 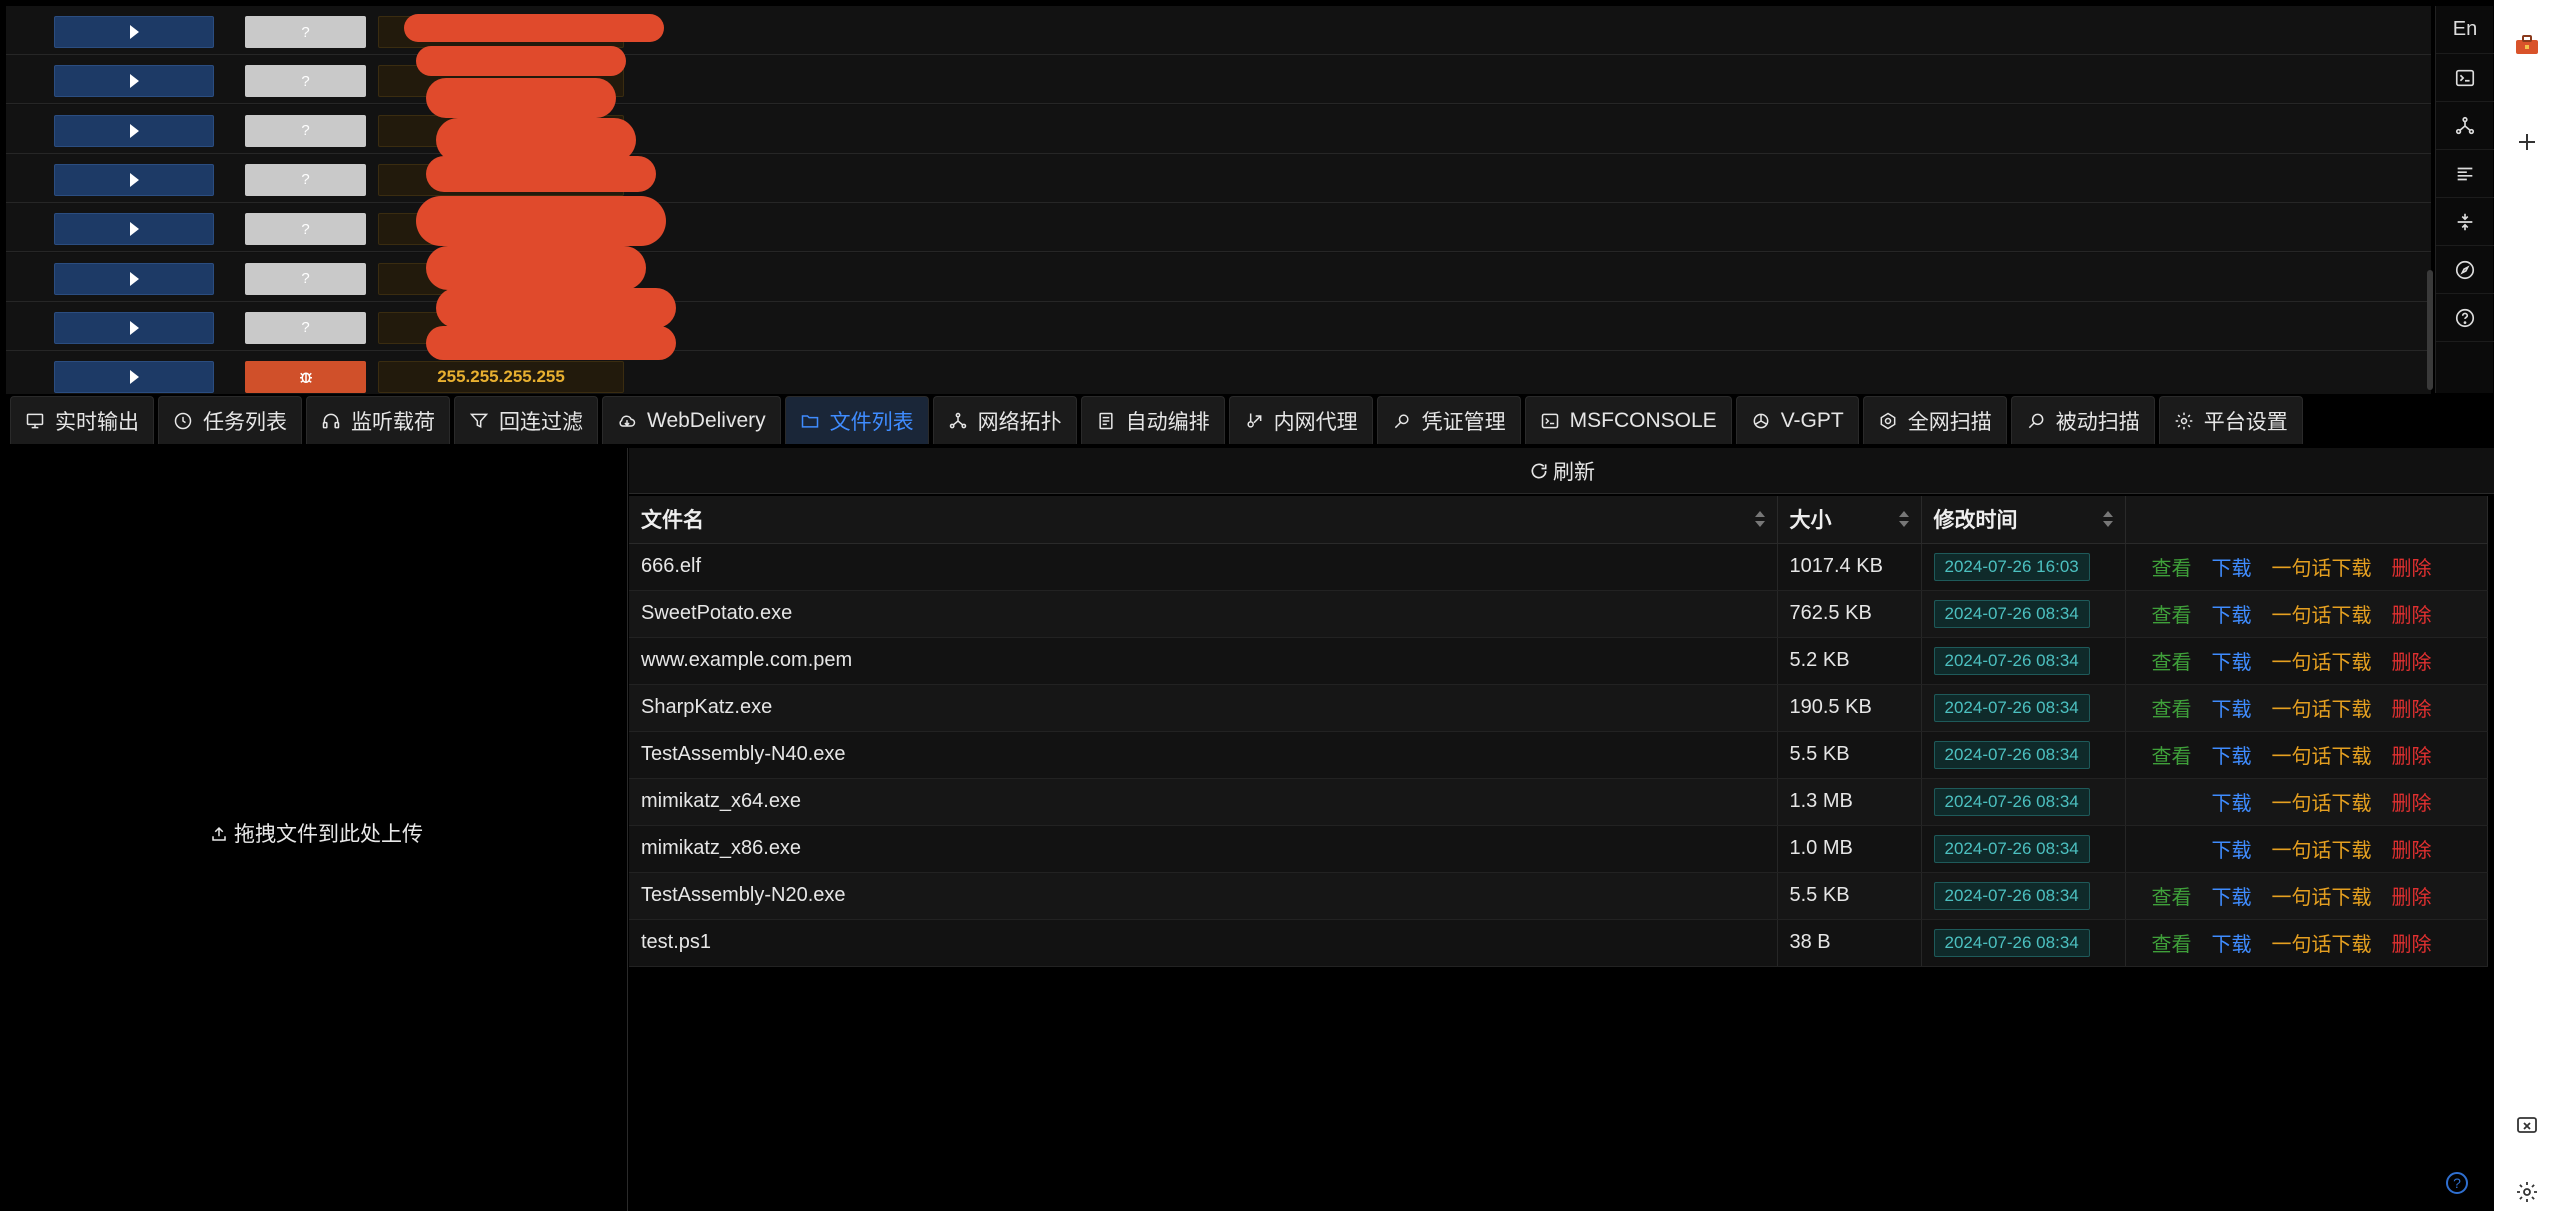 What do you see at coordinates (2465, 174) in the screenshot?
I see `align-button` at bounding box center [2465, 174].